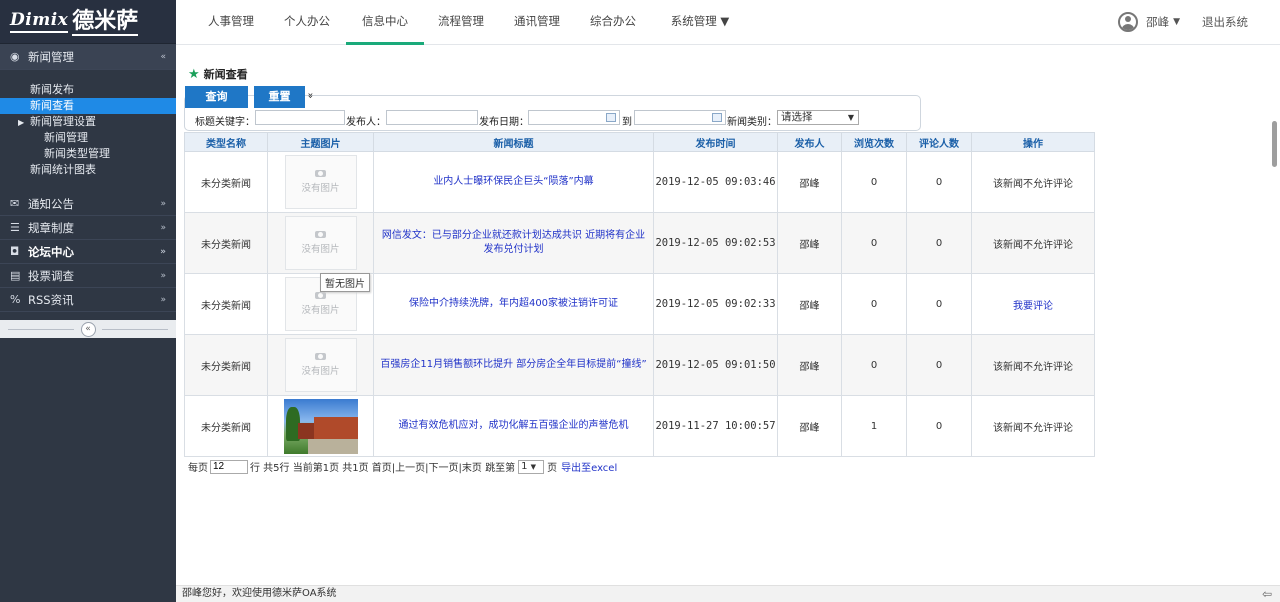 The image size is (1280, 602). What do you see at coordinates (320, 142) in the screenshot?
I see `column-header: 主题图片` at bounding box center [320, 142].